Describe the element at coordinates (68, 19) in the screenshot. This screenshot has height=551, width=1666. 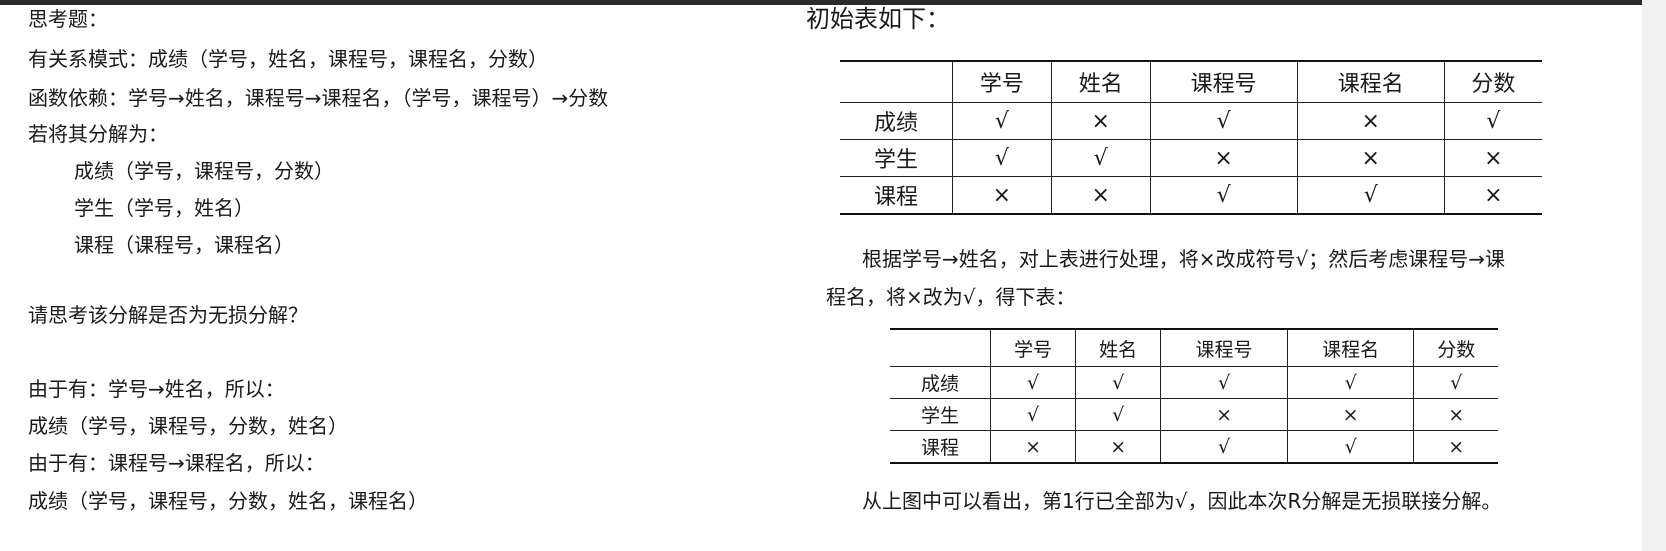
I see `left-heading: 思考题：` at that location.